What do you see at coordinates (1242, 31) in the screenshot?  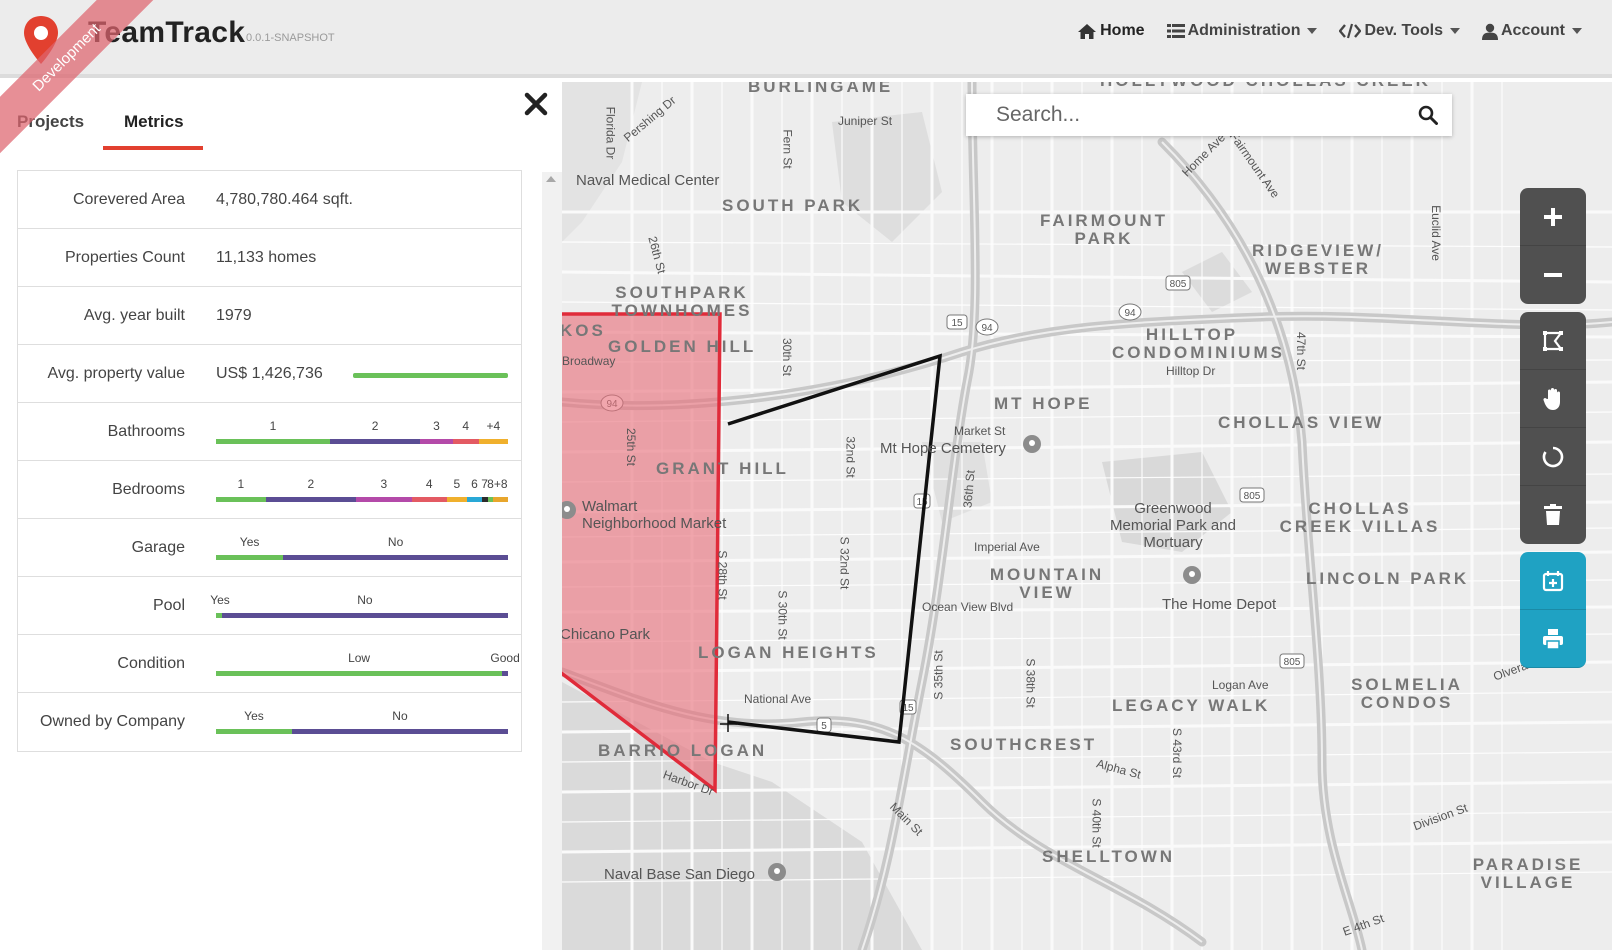 I see `nav-administration: Administration` at bounding box center [1242, 31].